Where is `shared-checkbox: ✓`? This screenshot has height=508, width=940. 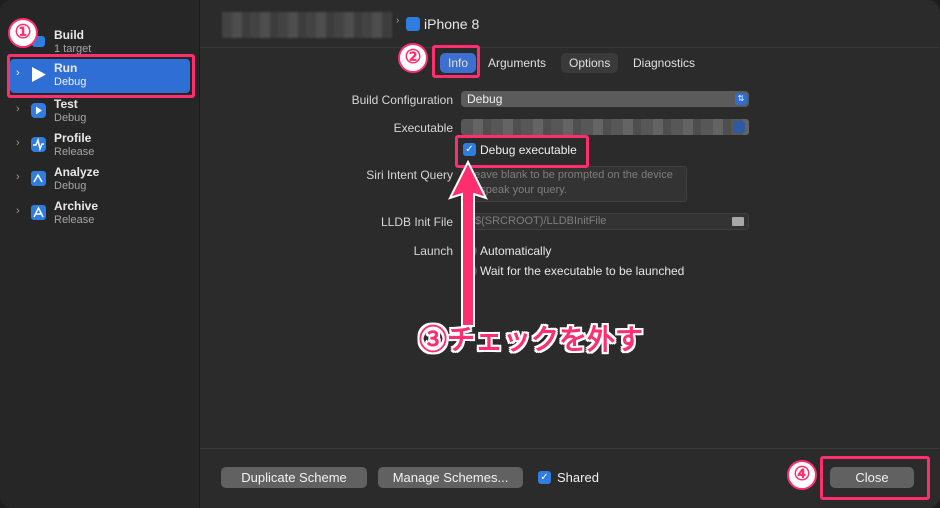 shared-checkbox: ✓ is located at coordinates (544, 477).